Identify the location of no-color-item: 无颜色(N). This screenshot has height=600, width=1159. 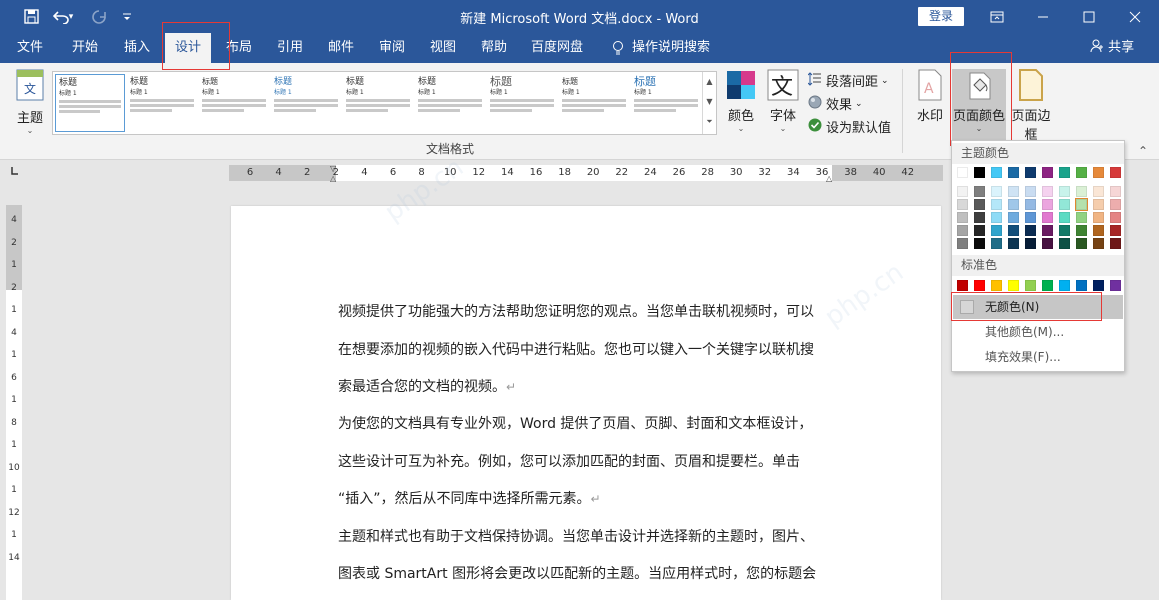
(1038, 307).